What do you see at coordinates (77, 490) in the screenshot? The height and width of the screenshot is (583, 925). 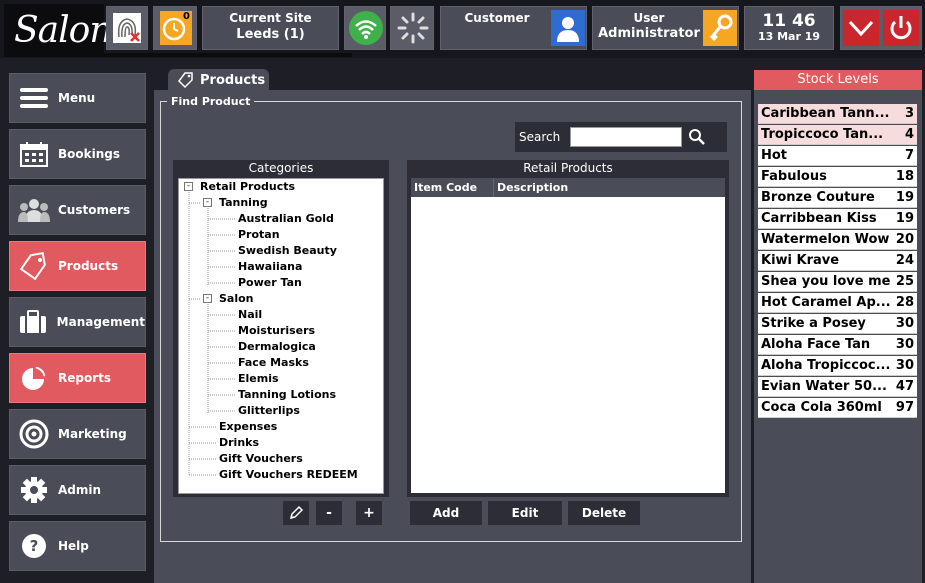 I see `sidebar-item-admin: Admin` at bounding box center [77, 490].